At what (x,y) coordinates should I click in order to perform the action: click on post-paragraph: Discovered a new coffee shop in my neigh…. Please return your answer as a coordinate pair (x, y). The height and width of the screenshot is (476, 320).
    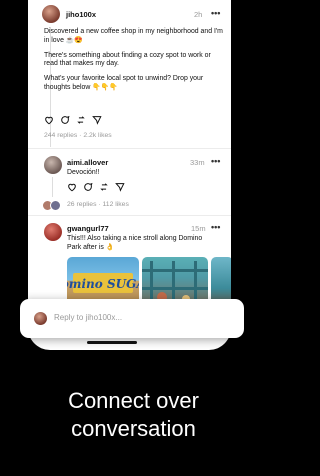
    Looking at the image, I should click on (133, 36).